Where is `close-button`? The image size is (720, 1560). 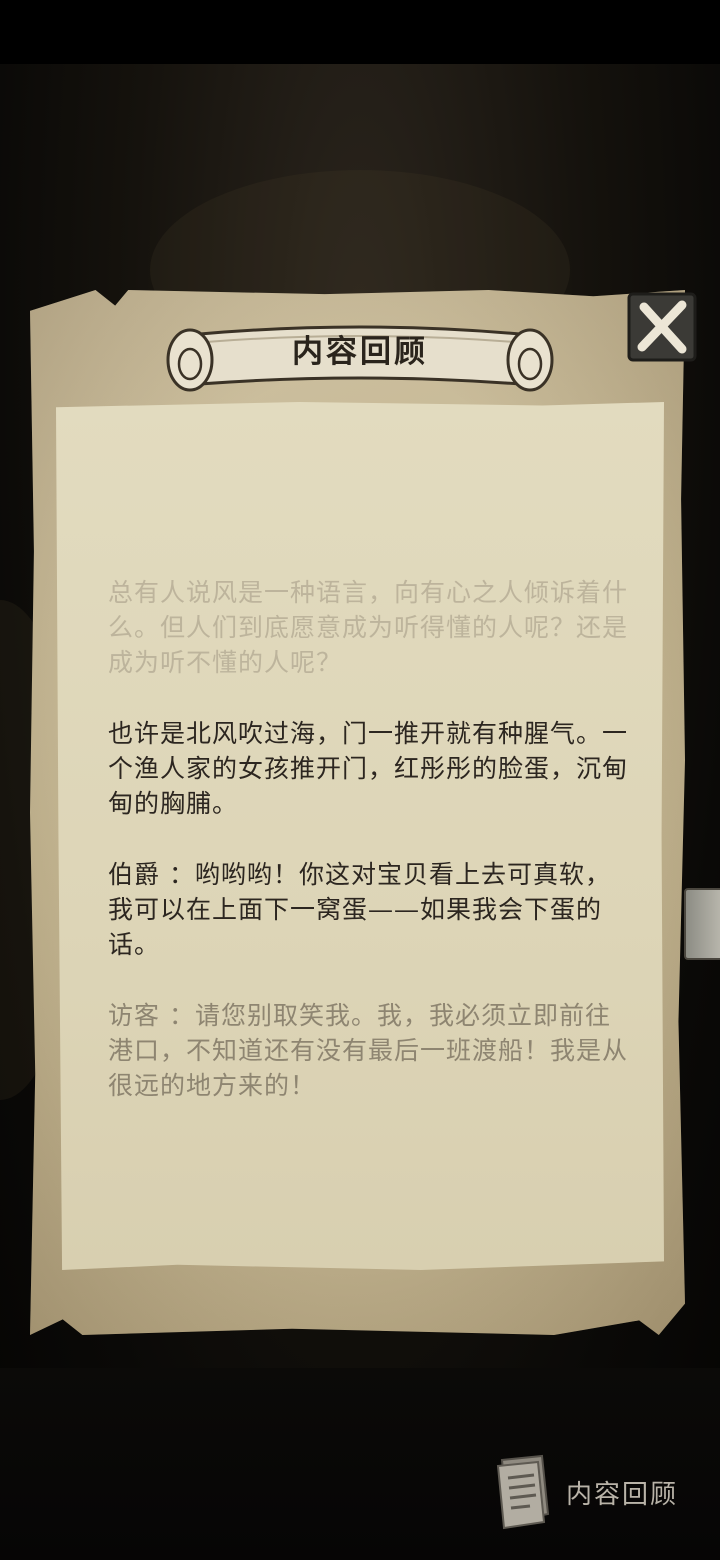 close-button is located at coordinates (662, 327).